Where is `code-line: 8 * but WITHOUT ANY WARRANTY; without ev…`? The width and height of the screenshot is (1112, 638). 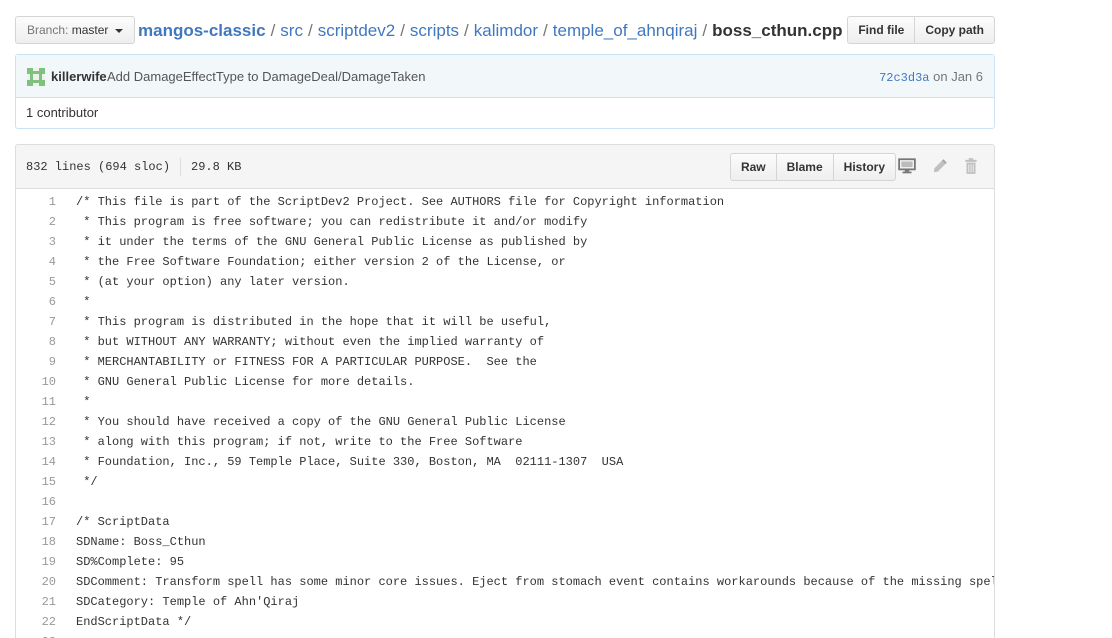 code-line: 8 * but WITHOUT ANY WARRANTY; without ev… is located at coordinates (505, 342).